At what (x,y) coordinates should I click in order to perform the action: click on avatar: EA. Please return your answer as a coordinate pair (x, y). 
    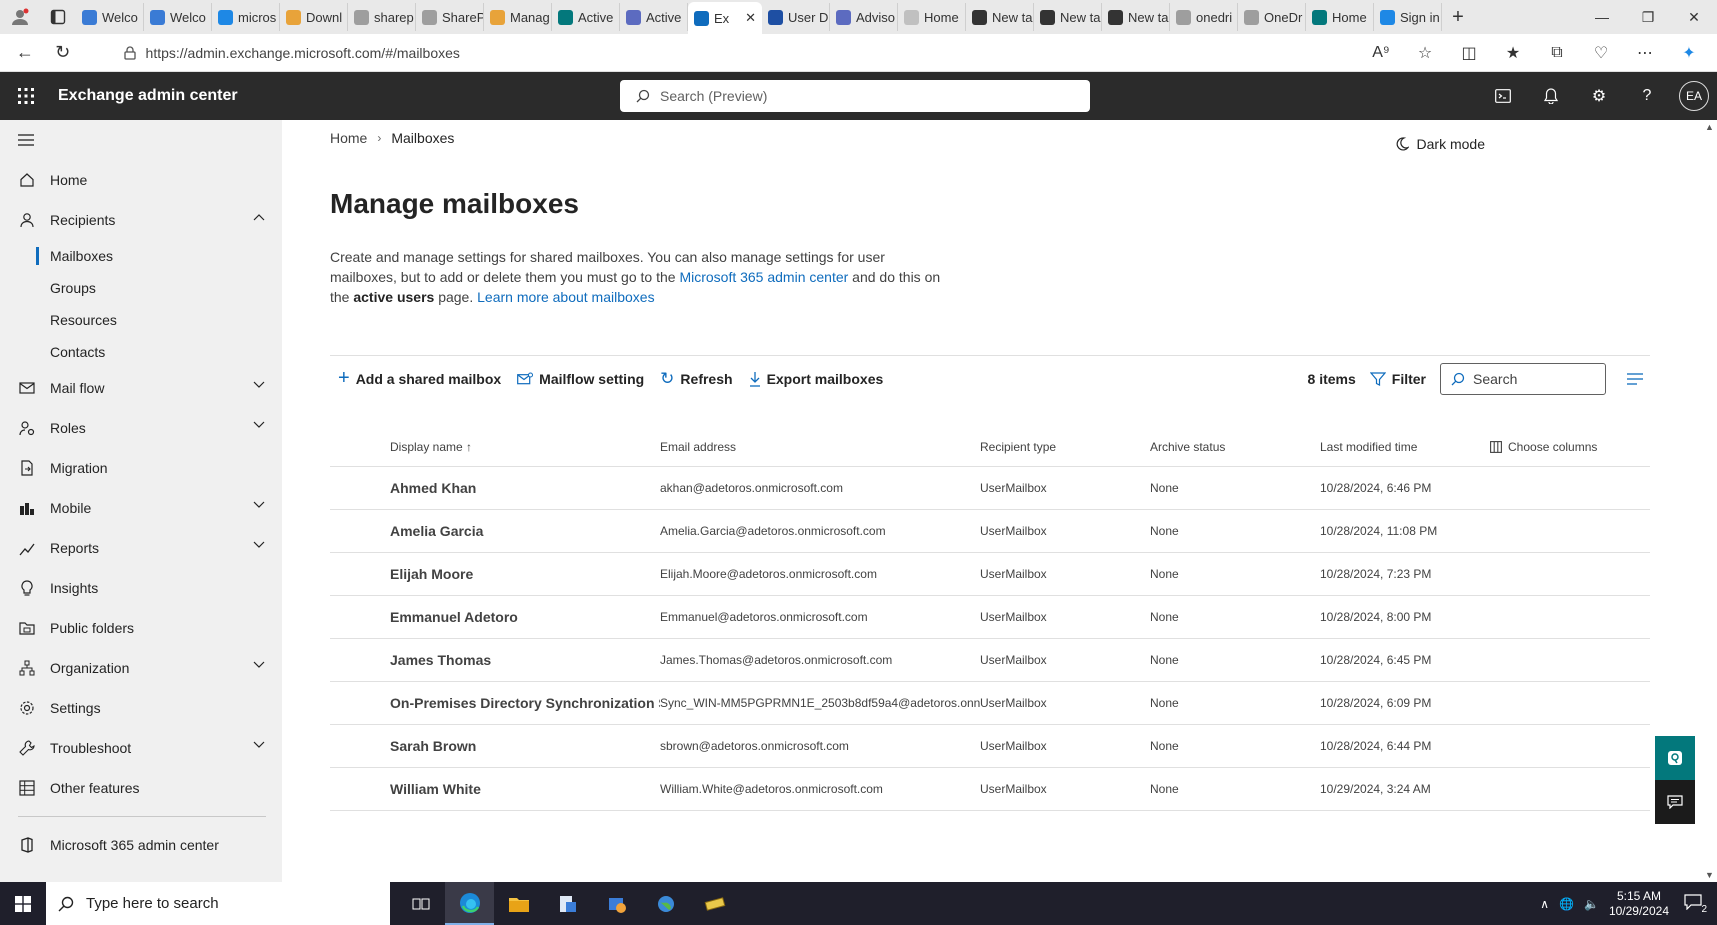
    Looking at the image, I should click on (1694, 96).